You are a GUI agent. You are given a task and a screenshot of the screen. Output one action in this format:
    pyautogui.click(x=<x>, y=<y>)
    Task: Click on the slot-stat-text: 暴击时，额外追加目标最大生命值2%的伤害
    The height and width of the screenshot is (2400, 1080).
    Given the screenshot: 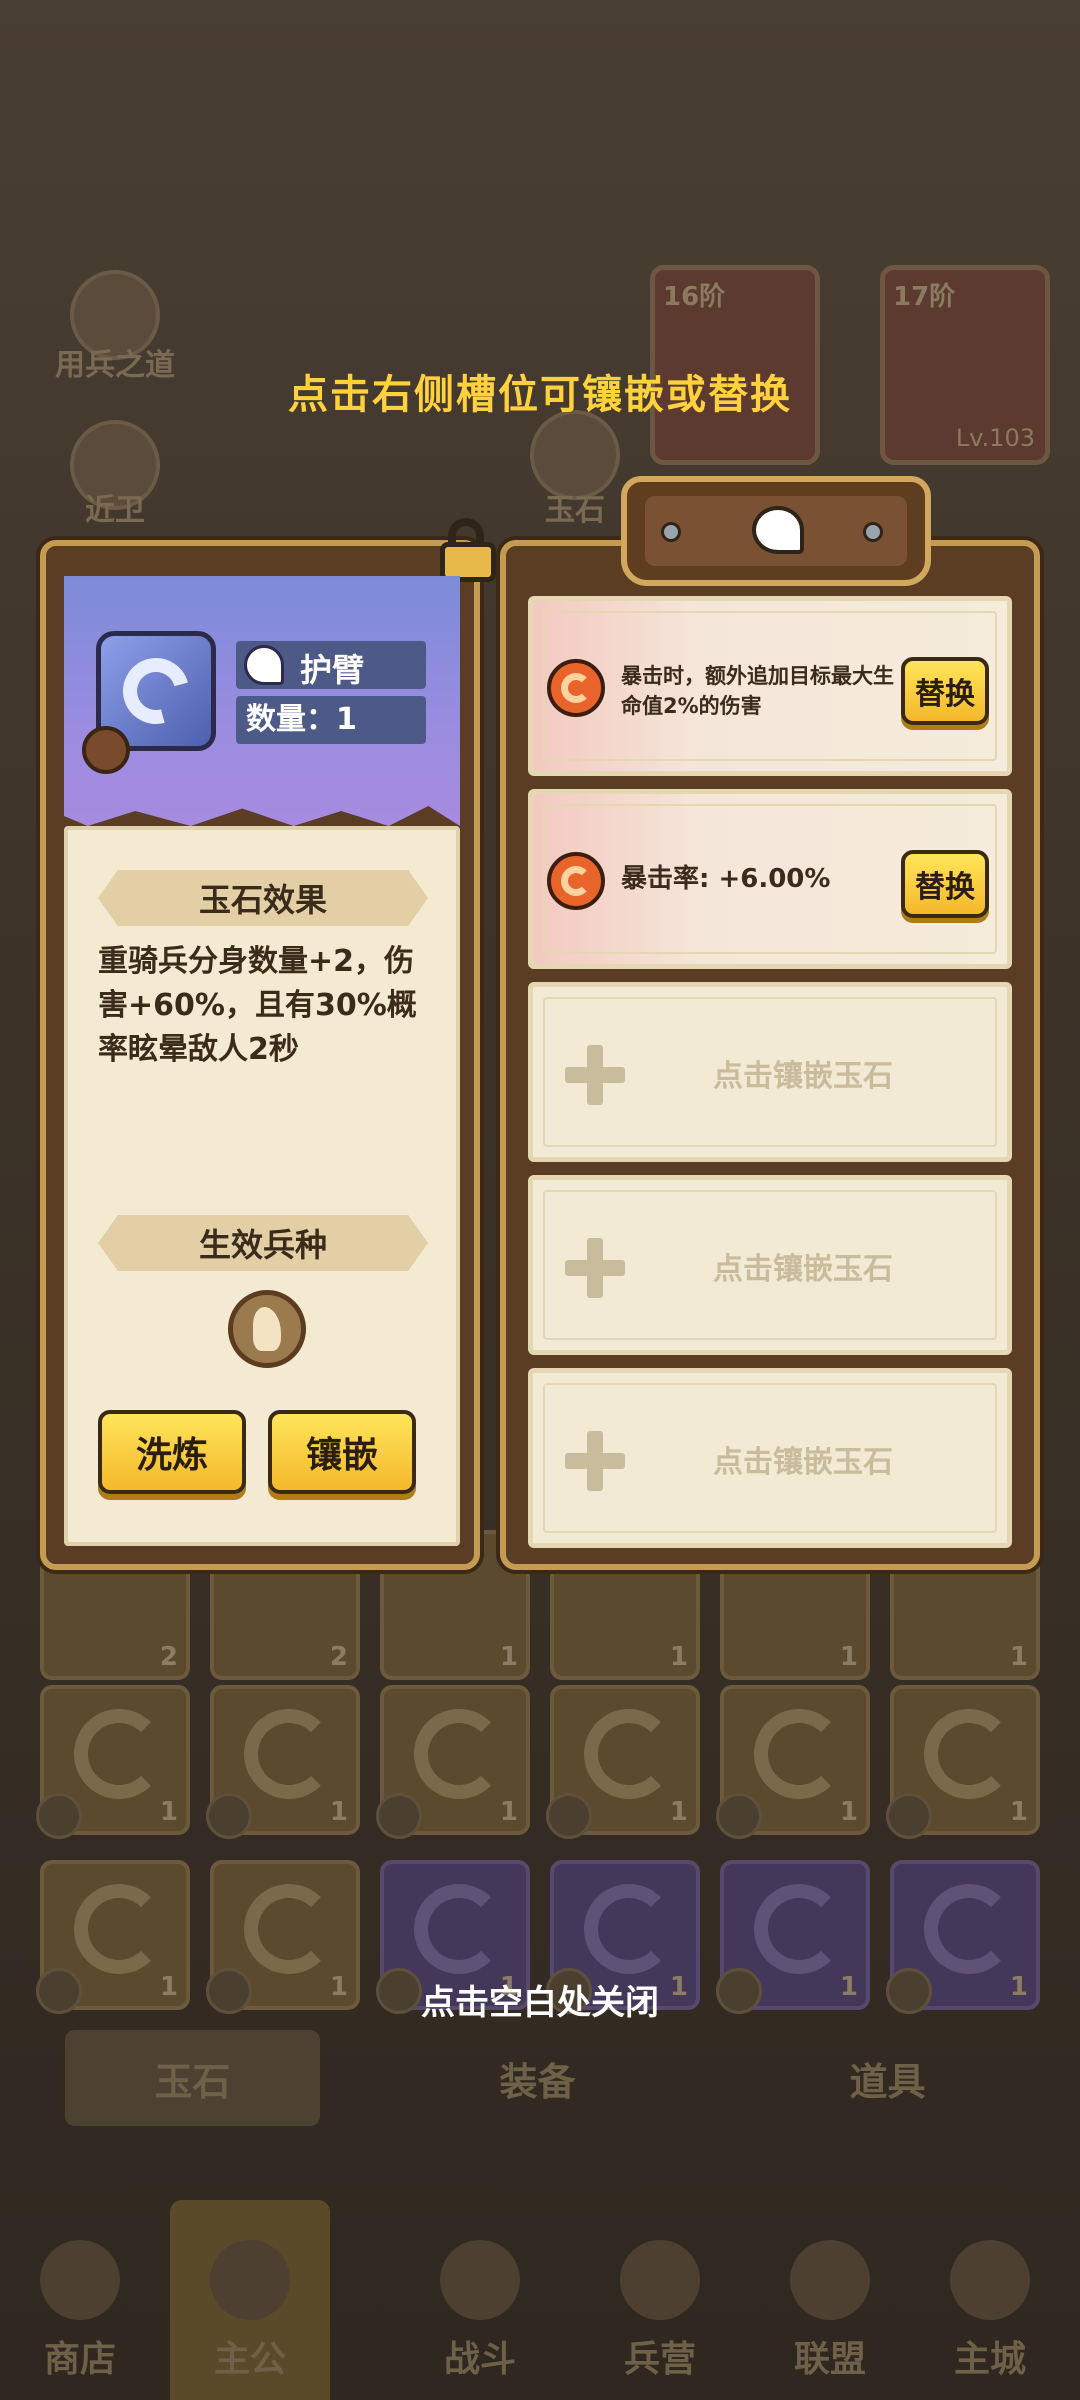 What is the action you would take?
    pyautogui.click(x=757, y=691)
    